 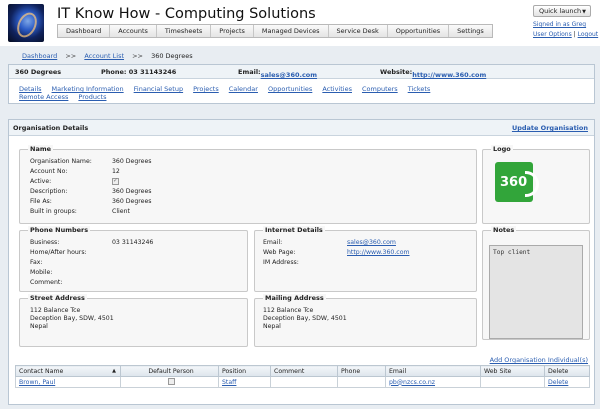 What do you see at coordinates (243, 89) in the screenshot?
I see `tab-calendar: Calendar` at bounding box center [243, 89].